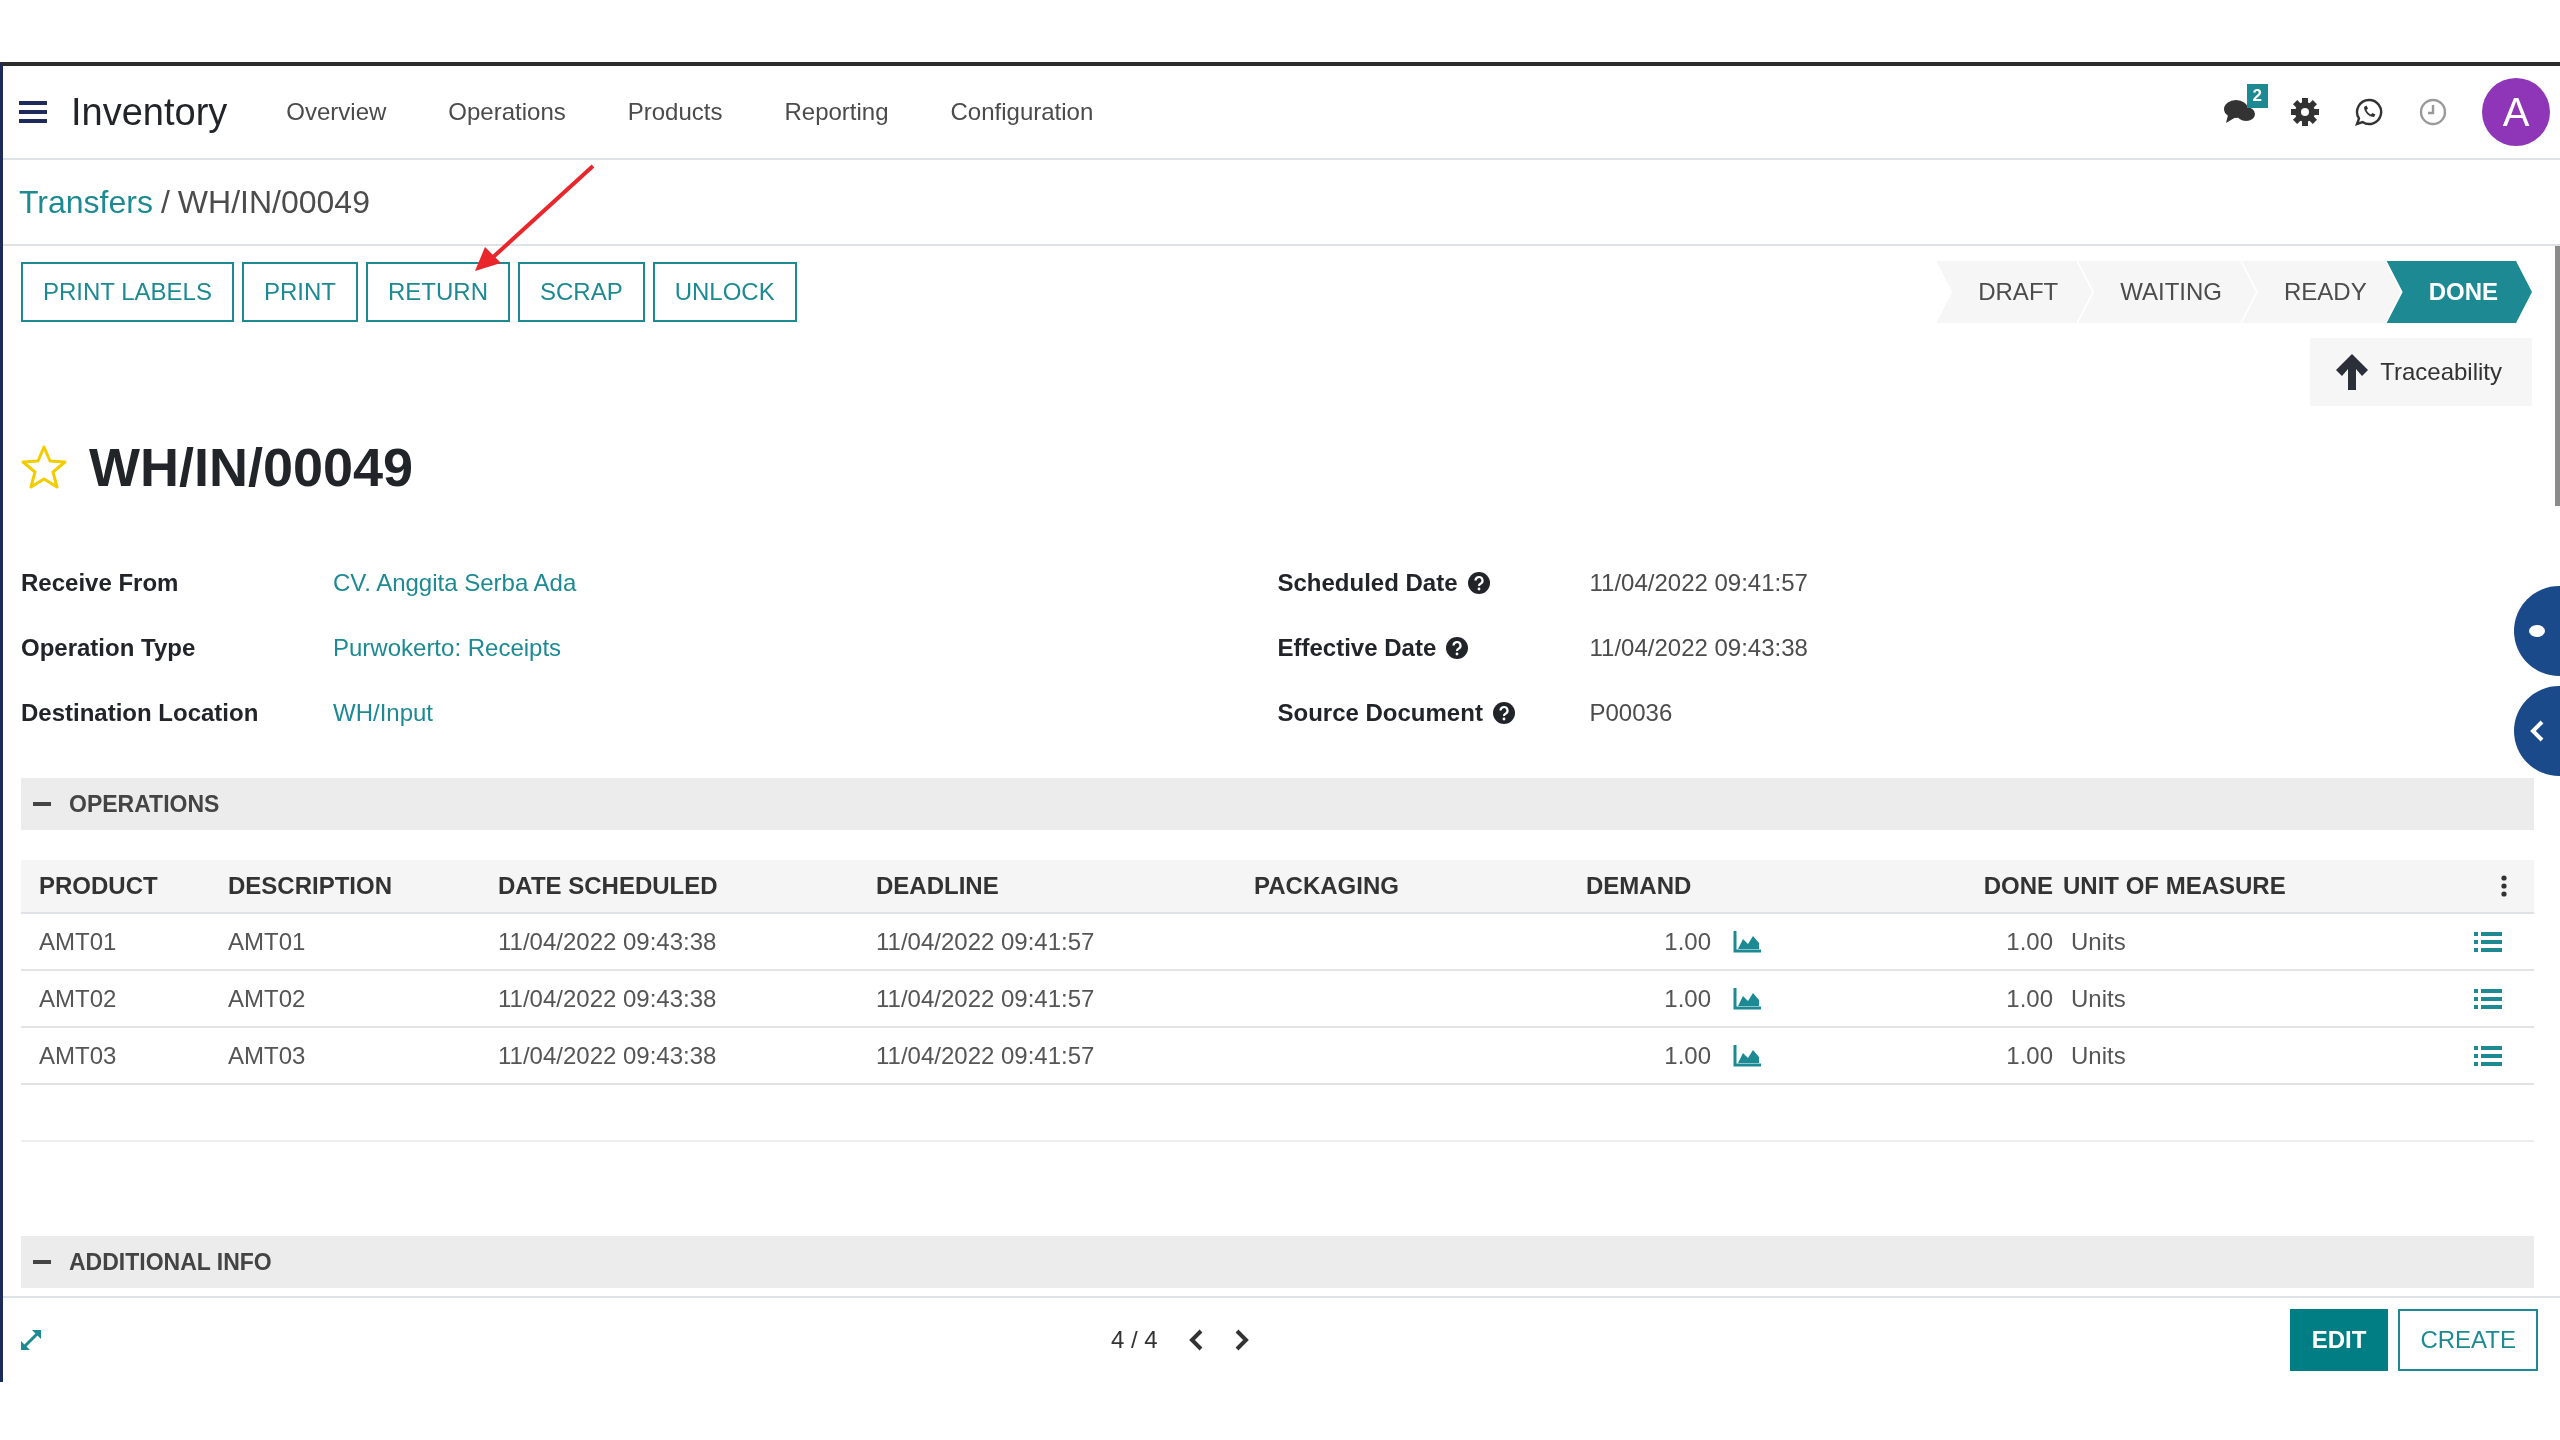 The image size is (2560, 1440). Describe the element at coordinates (2468, 1340) in the screenshot. I see `create-button: CREATE` at that location.